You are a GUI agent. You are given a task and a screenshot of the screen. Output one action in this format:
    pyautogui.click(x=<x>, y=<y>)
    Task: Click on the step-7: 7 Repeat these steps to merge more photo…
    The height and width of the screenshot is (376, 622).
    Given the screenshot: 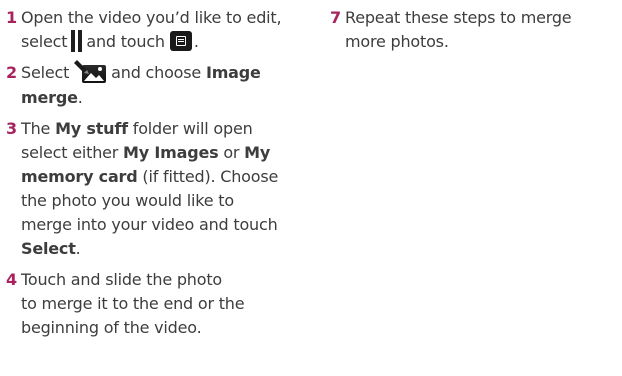 What is the action you would take?
    pyautogui.click(x=470, y=30)
    